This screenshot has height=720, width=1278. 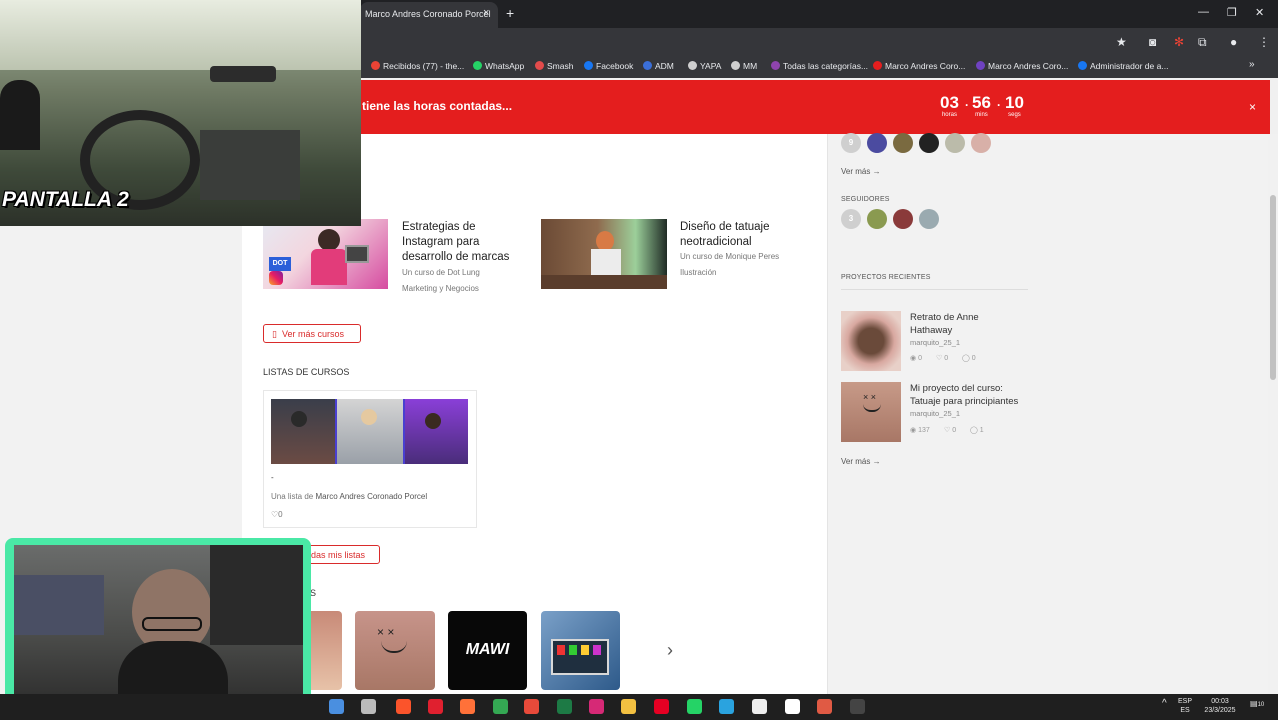 I want to click on bookmark-item: YAPA, so click(x=704, y=66).